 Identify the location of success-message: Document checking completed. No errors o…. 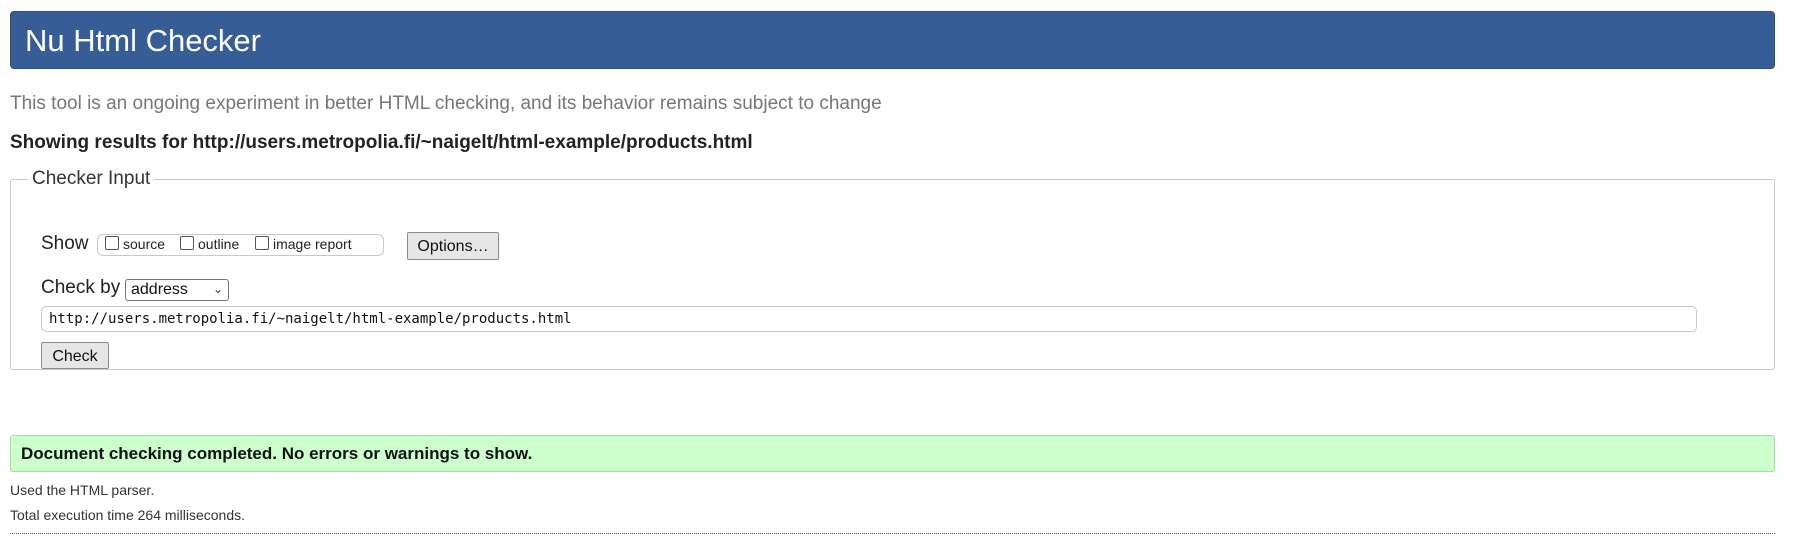
(277, 453).